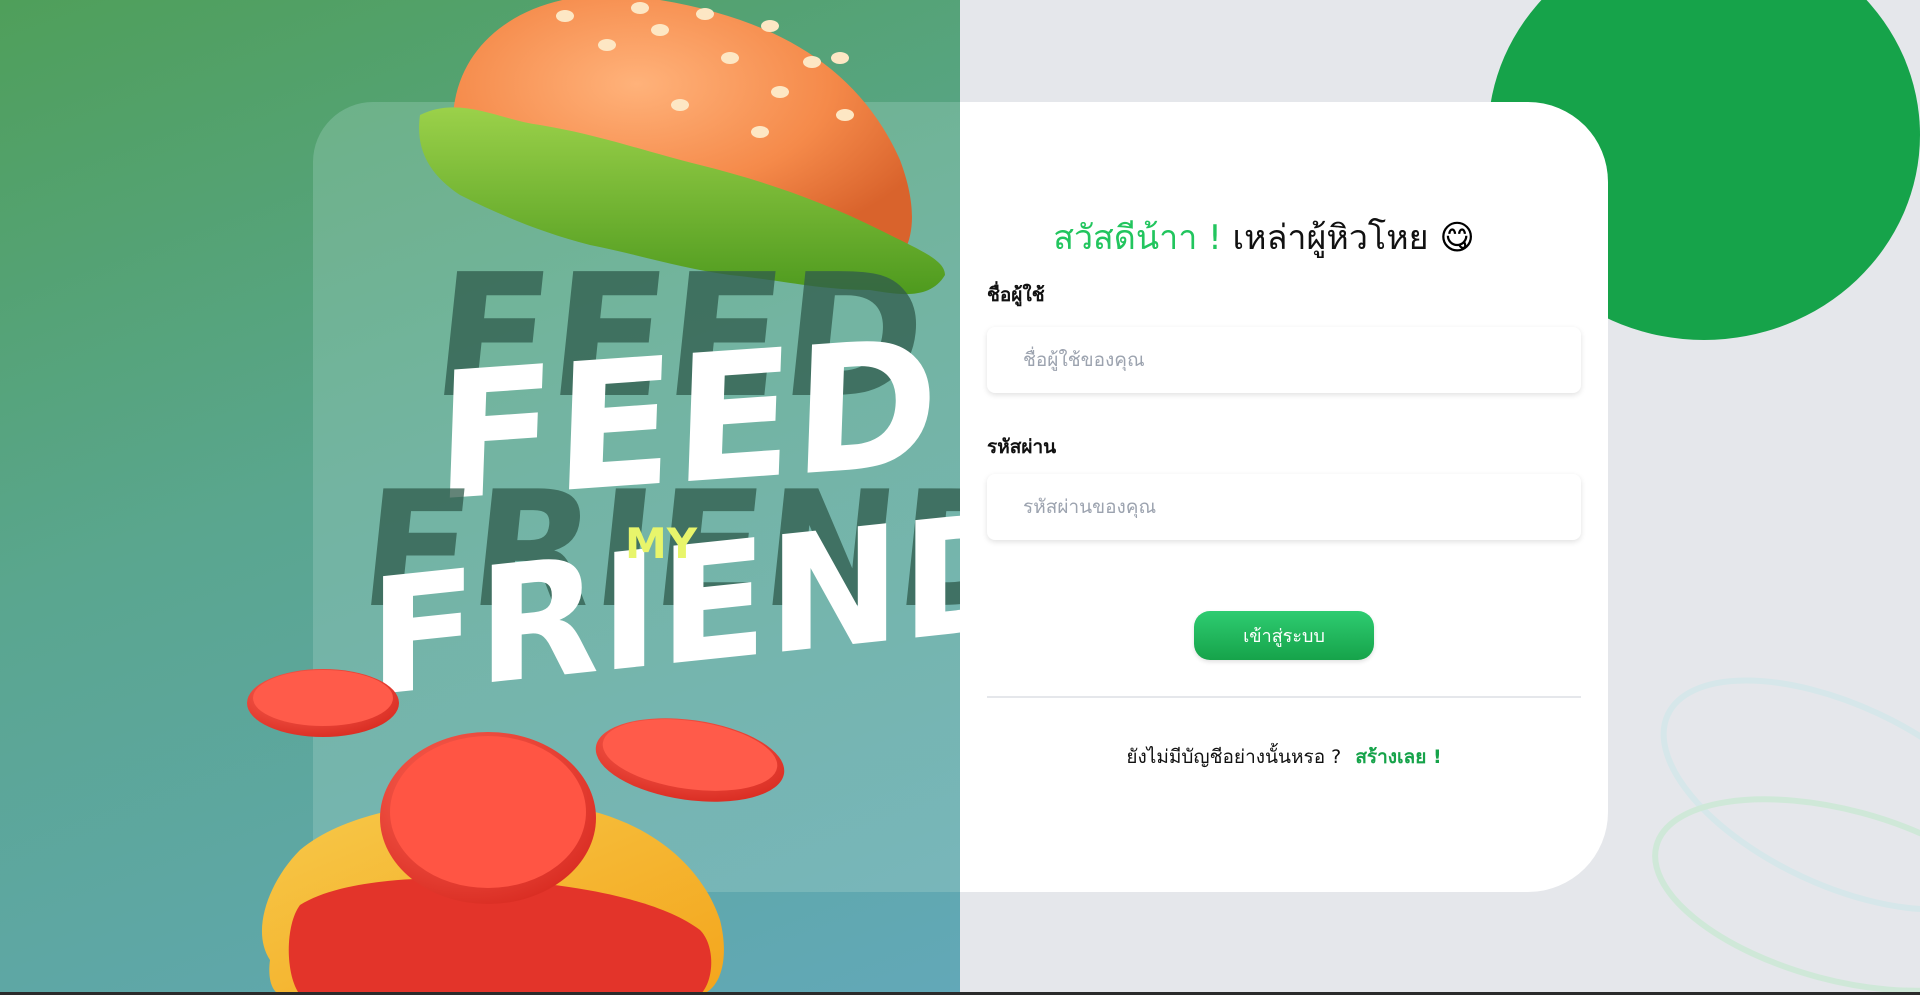 This screenshot has height=995, width=1920. Describe the element at coordinates (661, 543) in the screenshot. I see `hero-title-middle: MY` at that location.